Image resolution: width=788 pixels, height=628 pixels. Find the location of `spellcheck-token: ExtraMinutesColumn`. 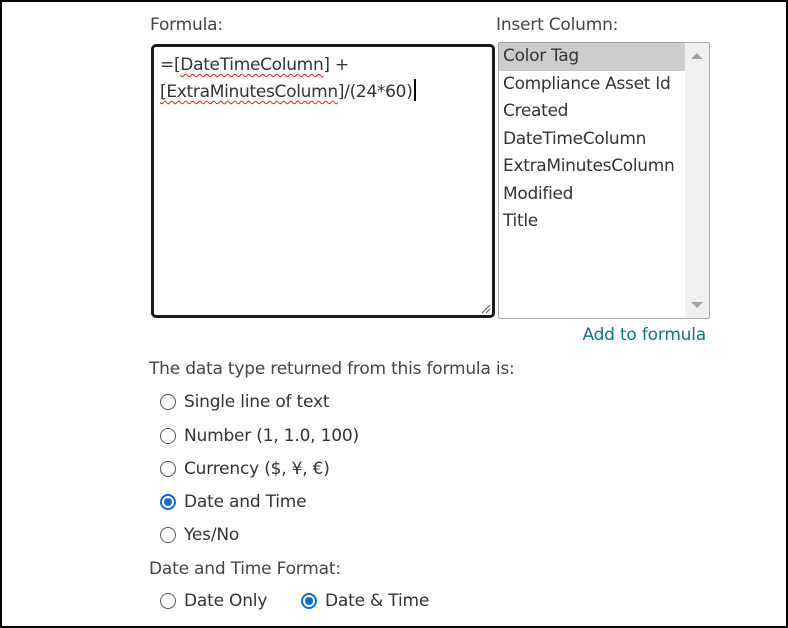

spellcheck-token: ExtraMinutesColumn is located at coordinates (252, 92).